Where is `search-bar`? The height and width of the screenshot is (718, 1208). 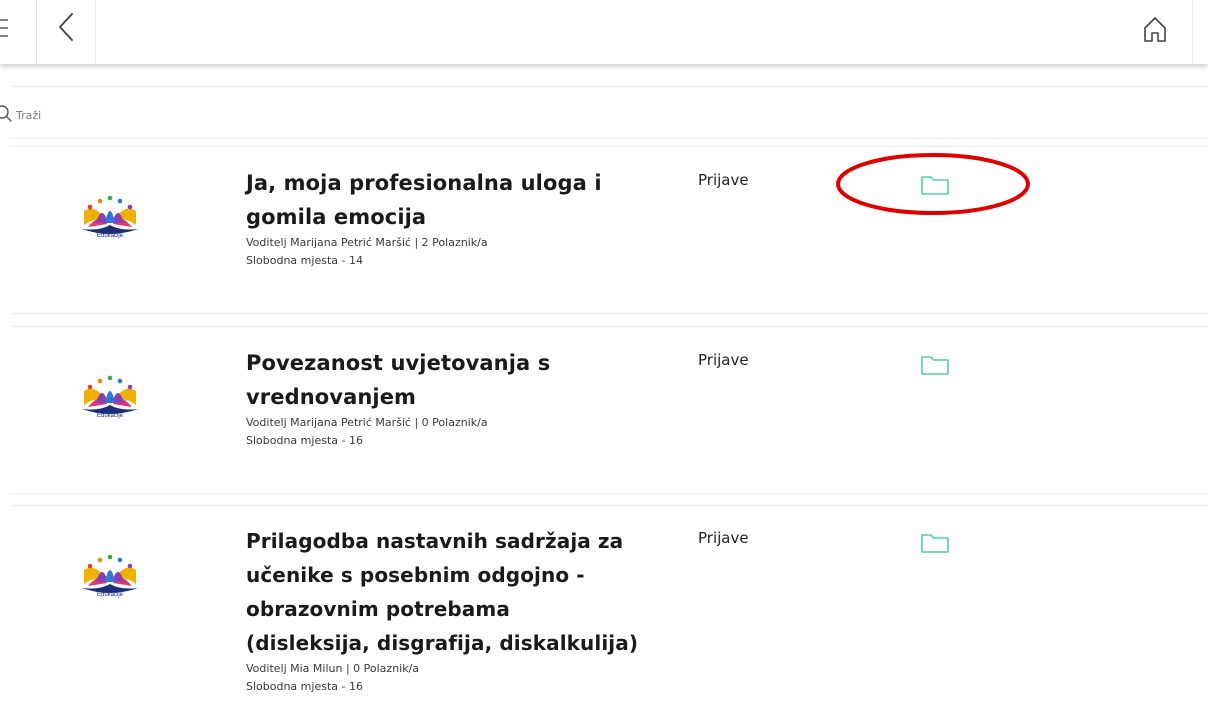 search-bar is located at coordinates (200, 116).